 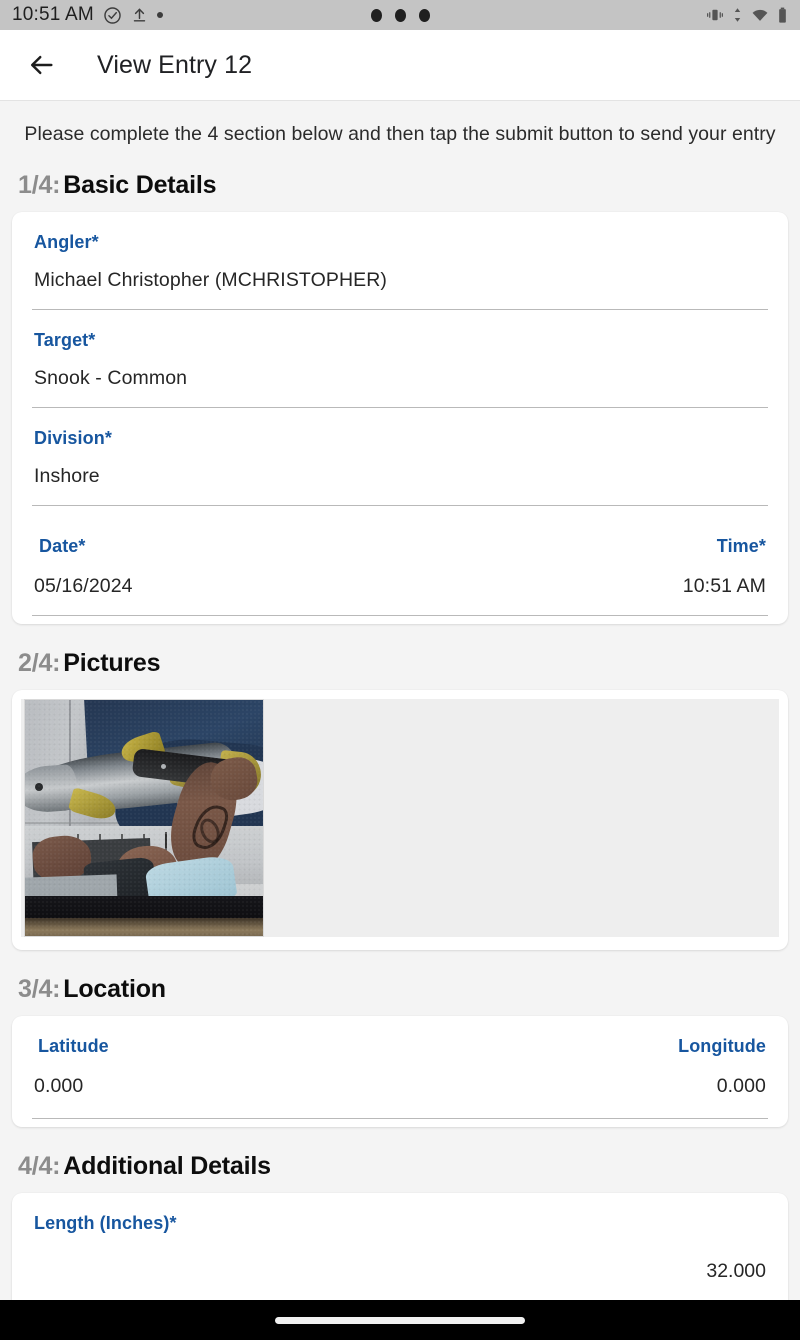 What do you see at coordinates (400, 359) in the screenshot?
I see `field-target: Target* Snook - Common` at bounding box center [400, 359].